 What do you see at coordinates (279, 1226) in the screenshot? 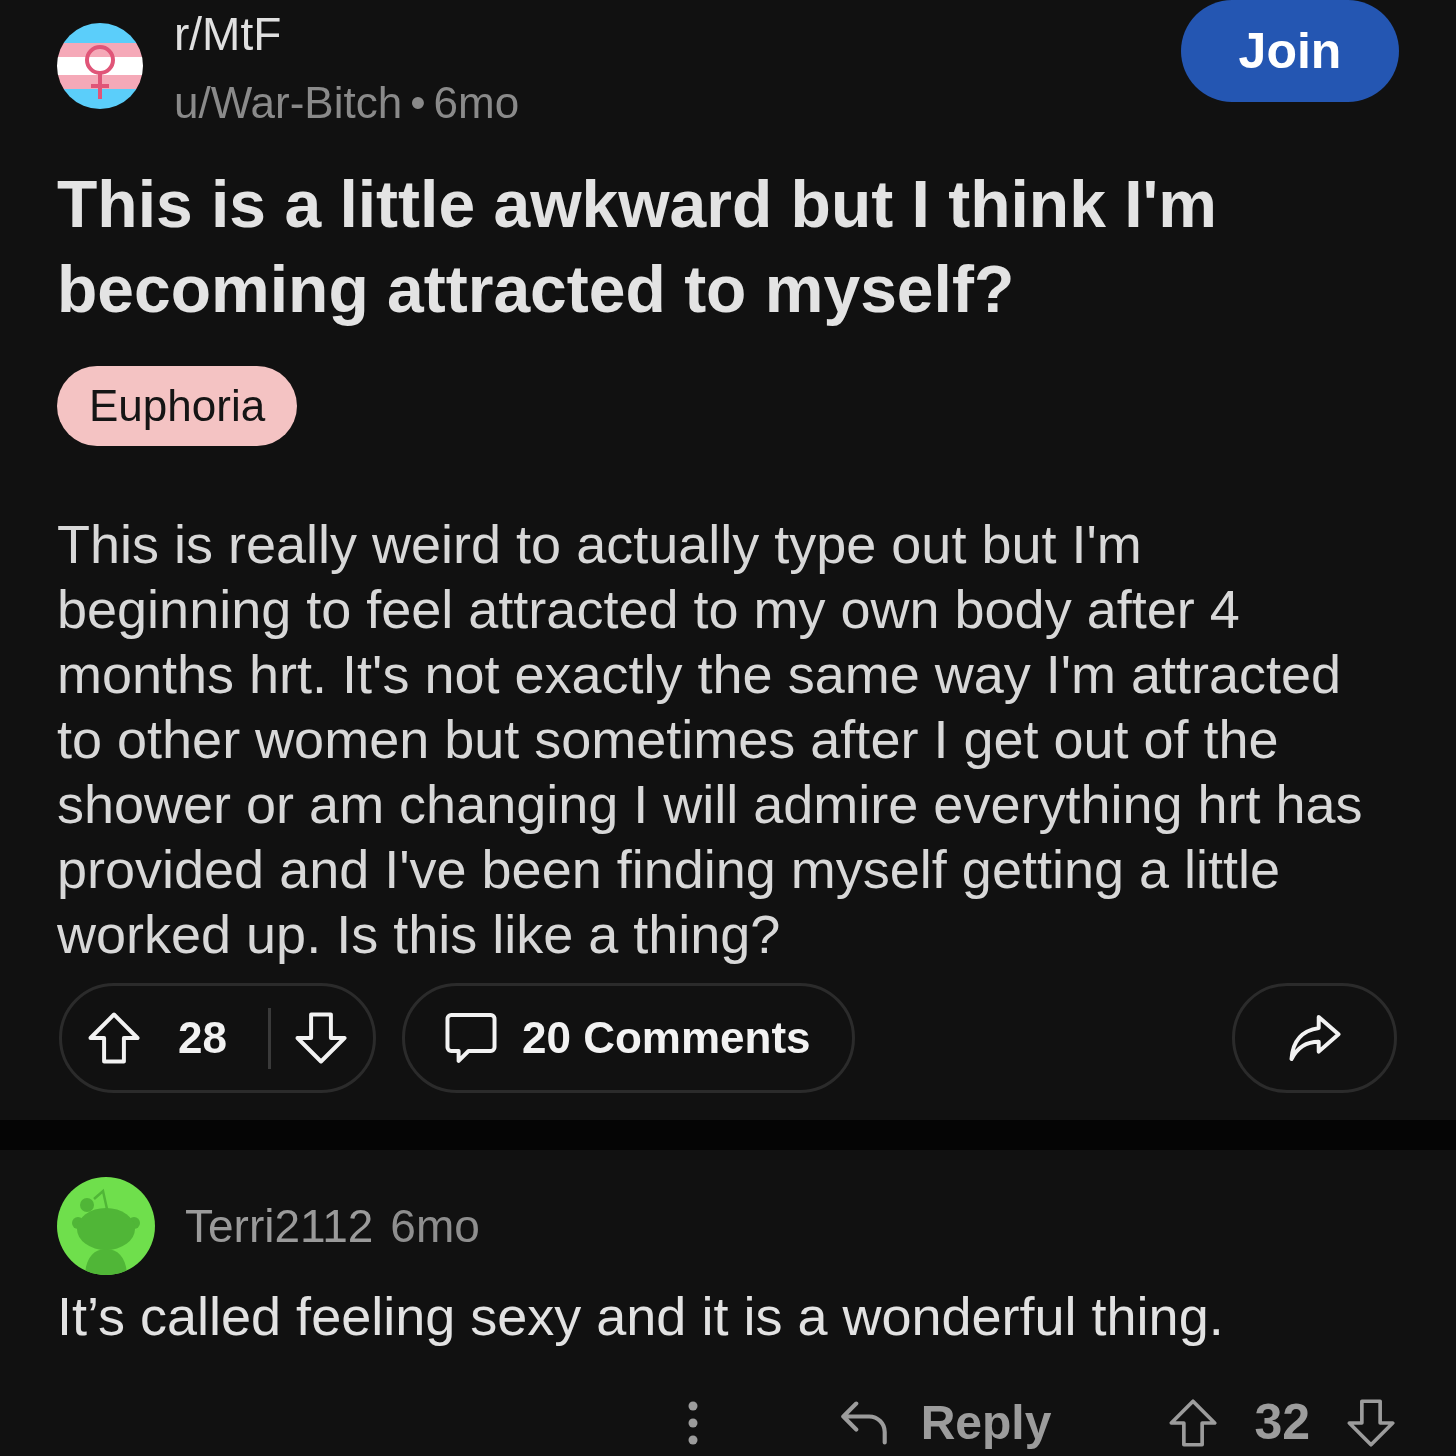
I see `commenter-name: Terri2112` at bounding box center [279, 1226].